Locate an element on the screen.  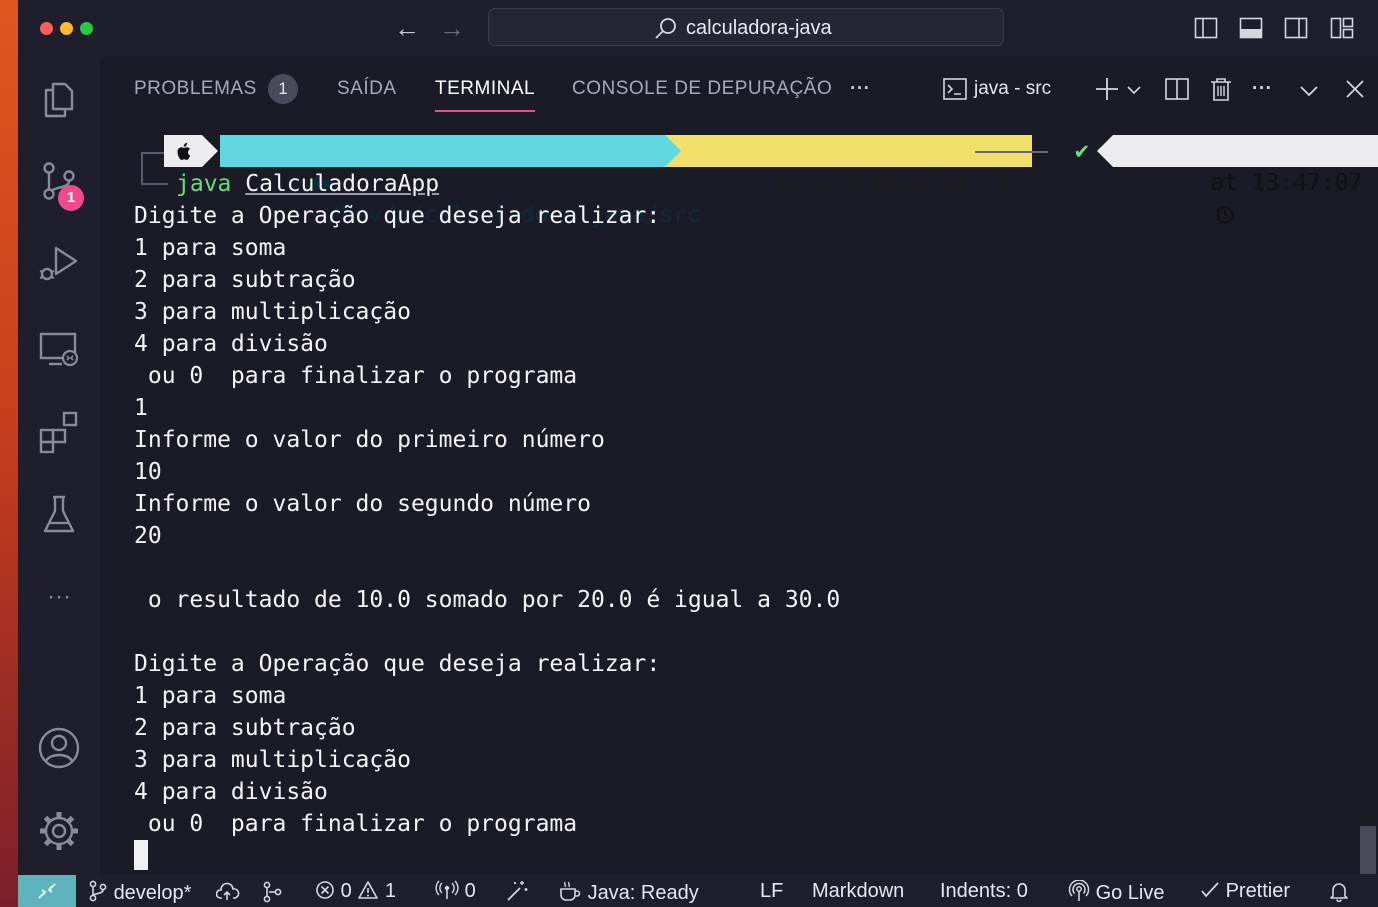
terminal-more-actions-button: ··· is located at coordinates (1262, 89).